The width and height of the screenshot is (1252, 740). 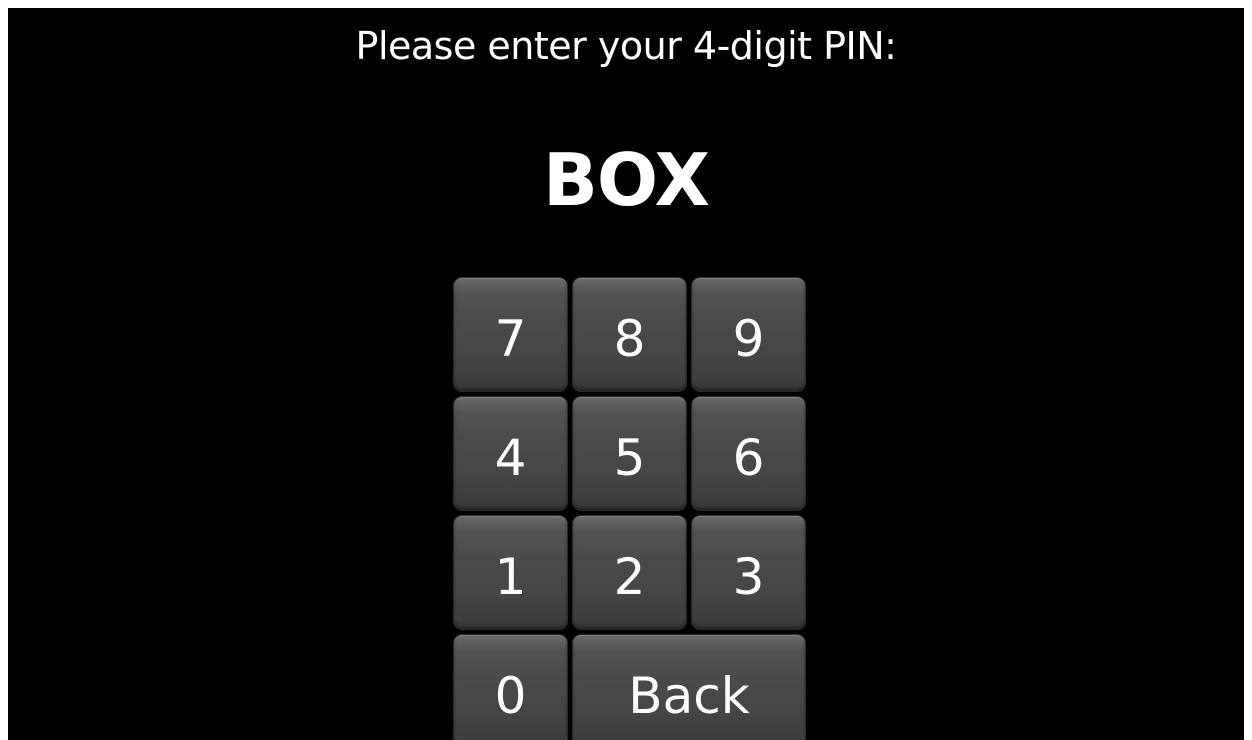 I want to click on key-0: 0, so click(x=510, y=687).